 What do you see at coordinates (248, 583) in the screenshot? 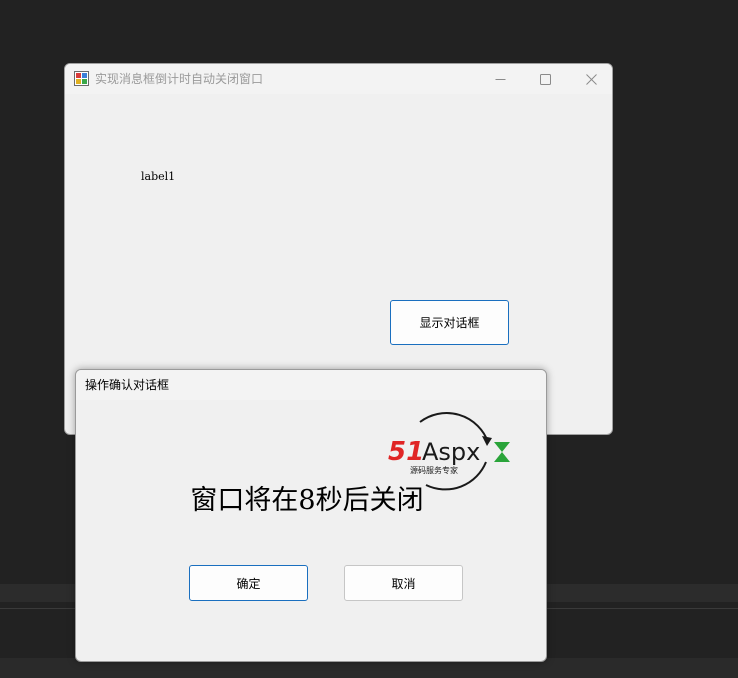
I see `ok-button: 确定` at bounding box center [248, 583].